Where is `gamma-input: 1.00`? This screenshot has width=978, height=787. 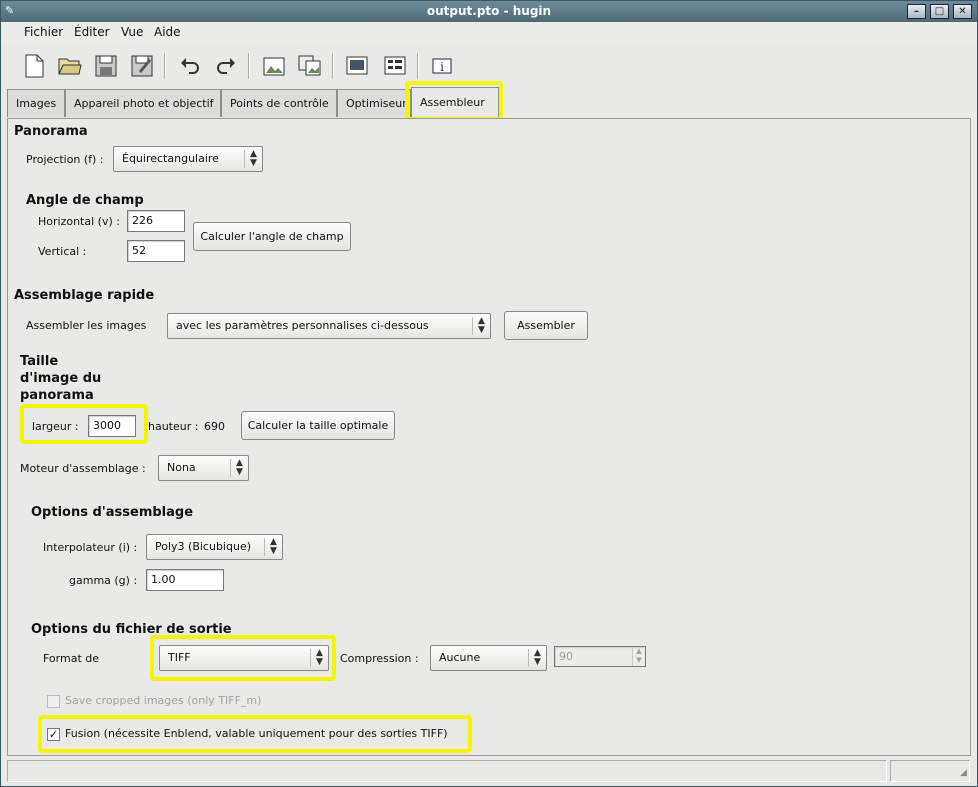 gamma-input: 1.00 is located at coordinates (185, 580).